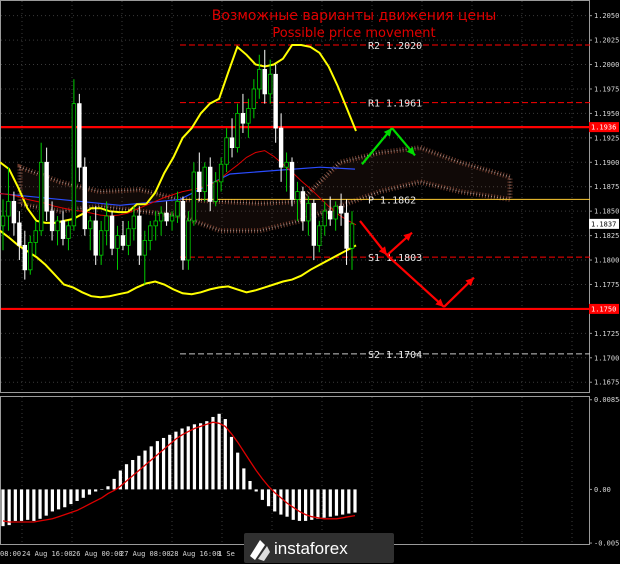 Image resolution: width=620 pixels, height=564 pixels. What do you see at coordinates (603, 224) in the screenshot?
I see `price-tag-label: 1.1837` at bounding box center [603, 224].